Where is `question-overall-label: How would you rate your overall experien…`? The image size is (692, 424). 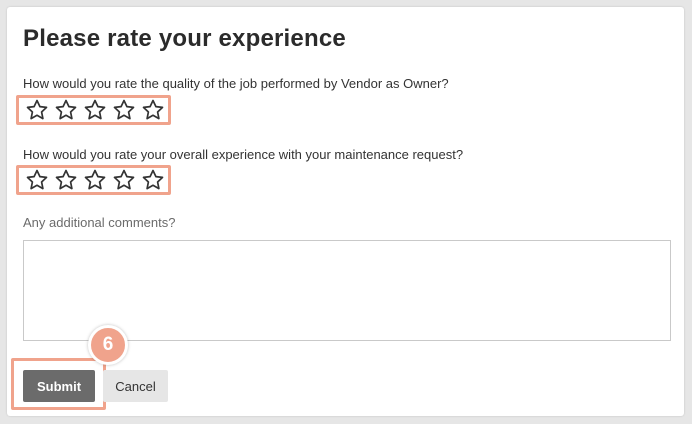 question-overall-label: How would you rate your overall experien… is located at coordinates (243, 154).